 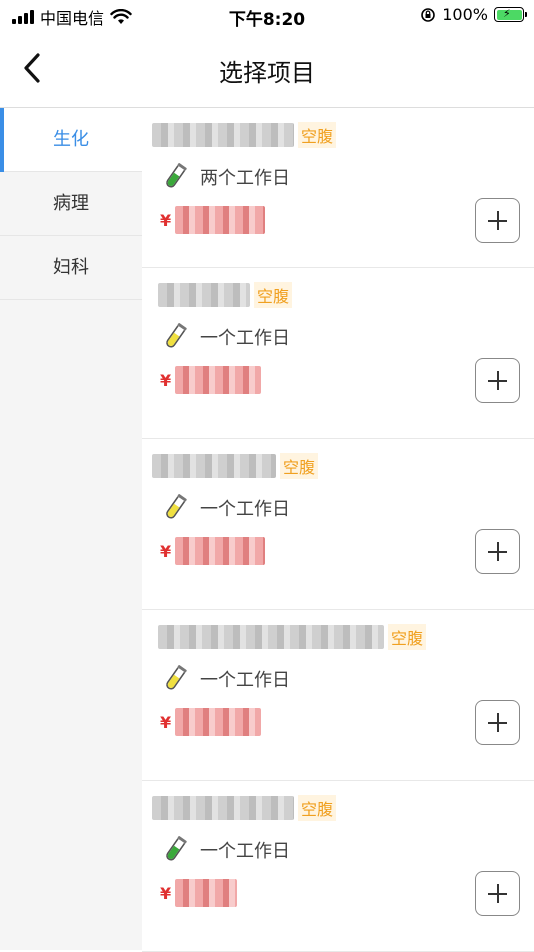 I want to click on orientation-lock-icon, so click(x=428, y=14).